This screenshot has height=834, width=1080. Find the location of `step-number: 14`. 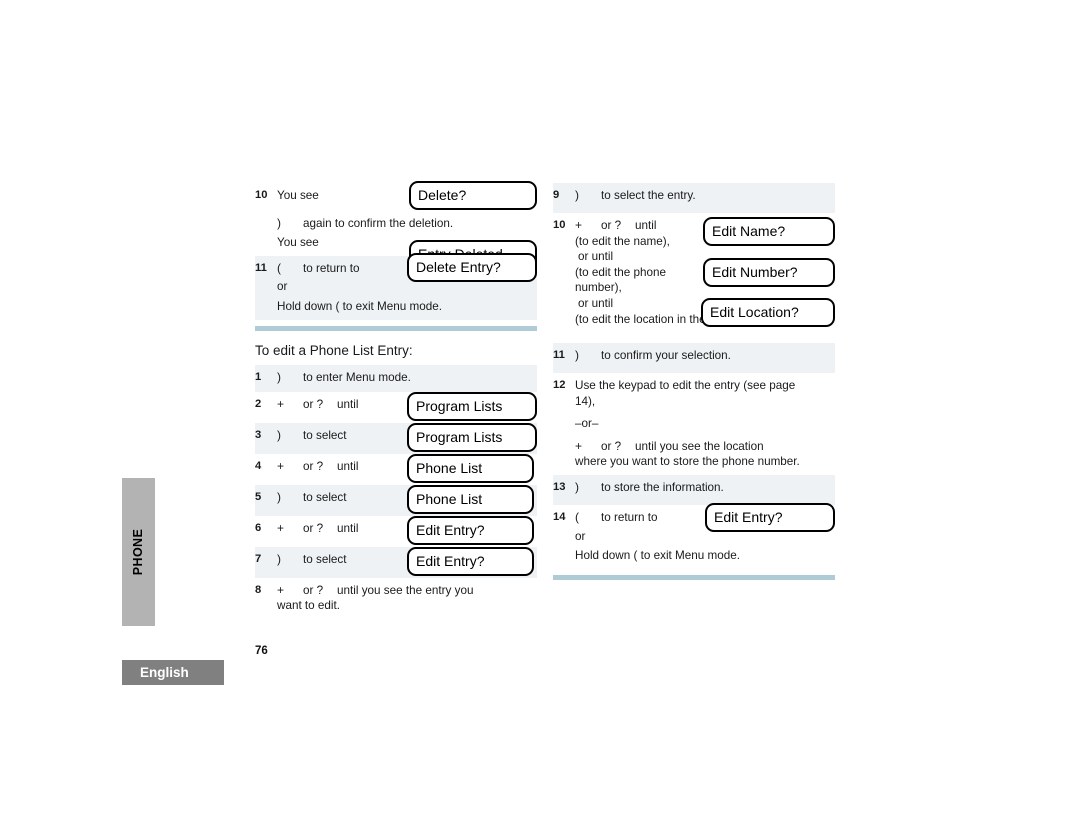

step-number: 14 is located at coordinates (559, 516).